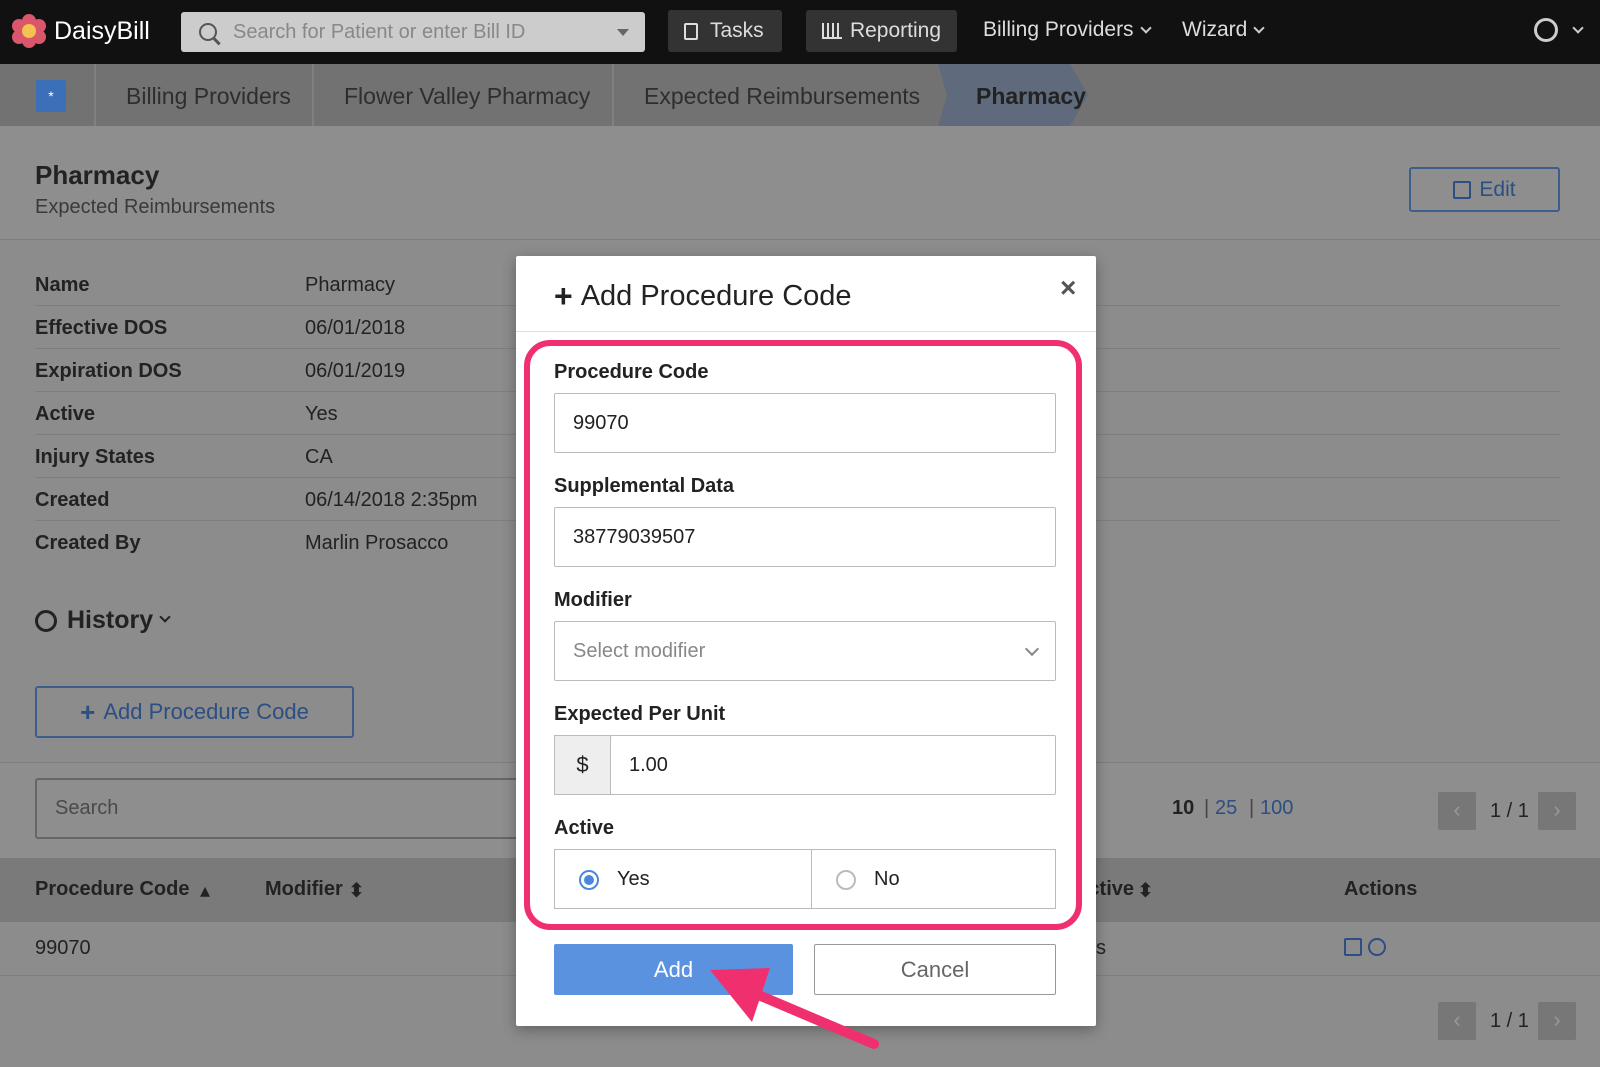  Describe the element at coordinates (623, 32) in the screenshot. I see `caret-down-icon` at that location.